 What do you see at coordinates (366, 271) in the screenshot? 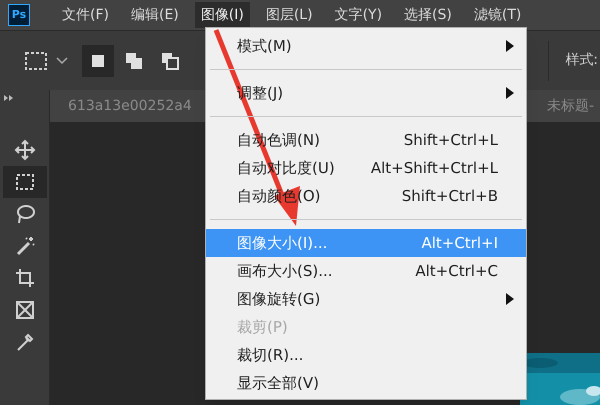
I see `menu-item: 画布大小(S)... Alt+Ctrl+C` at bounding box center [366, 271].